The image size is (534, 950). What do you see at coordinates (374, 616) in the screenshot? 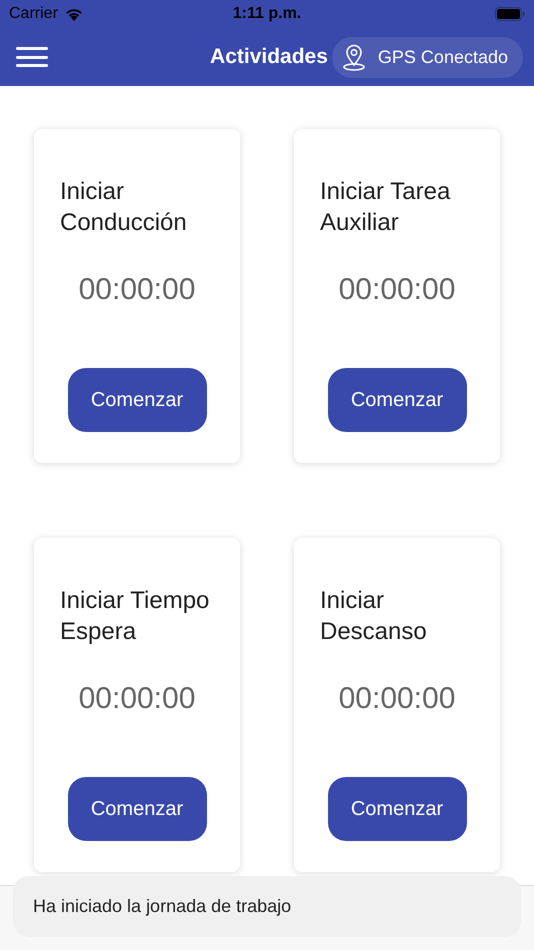
I see `activity-title: Iniciar Descanso` at bounding box center [374, 616].